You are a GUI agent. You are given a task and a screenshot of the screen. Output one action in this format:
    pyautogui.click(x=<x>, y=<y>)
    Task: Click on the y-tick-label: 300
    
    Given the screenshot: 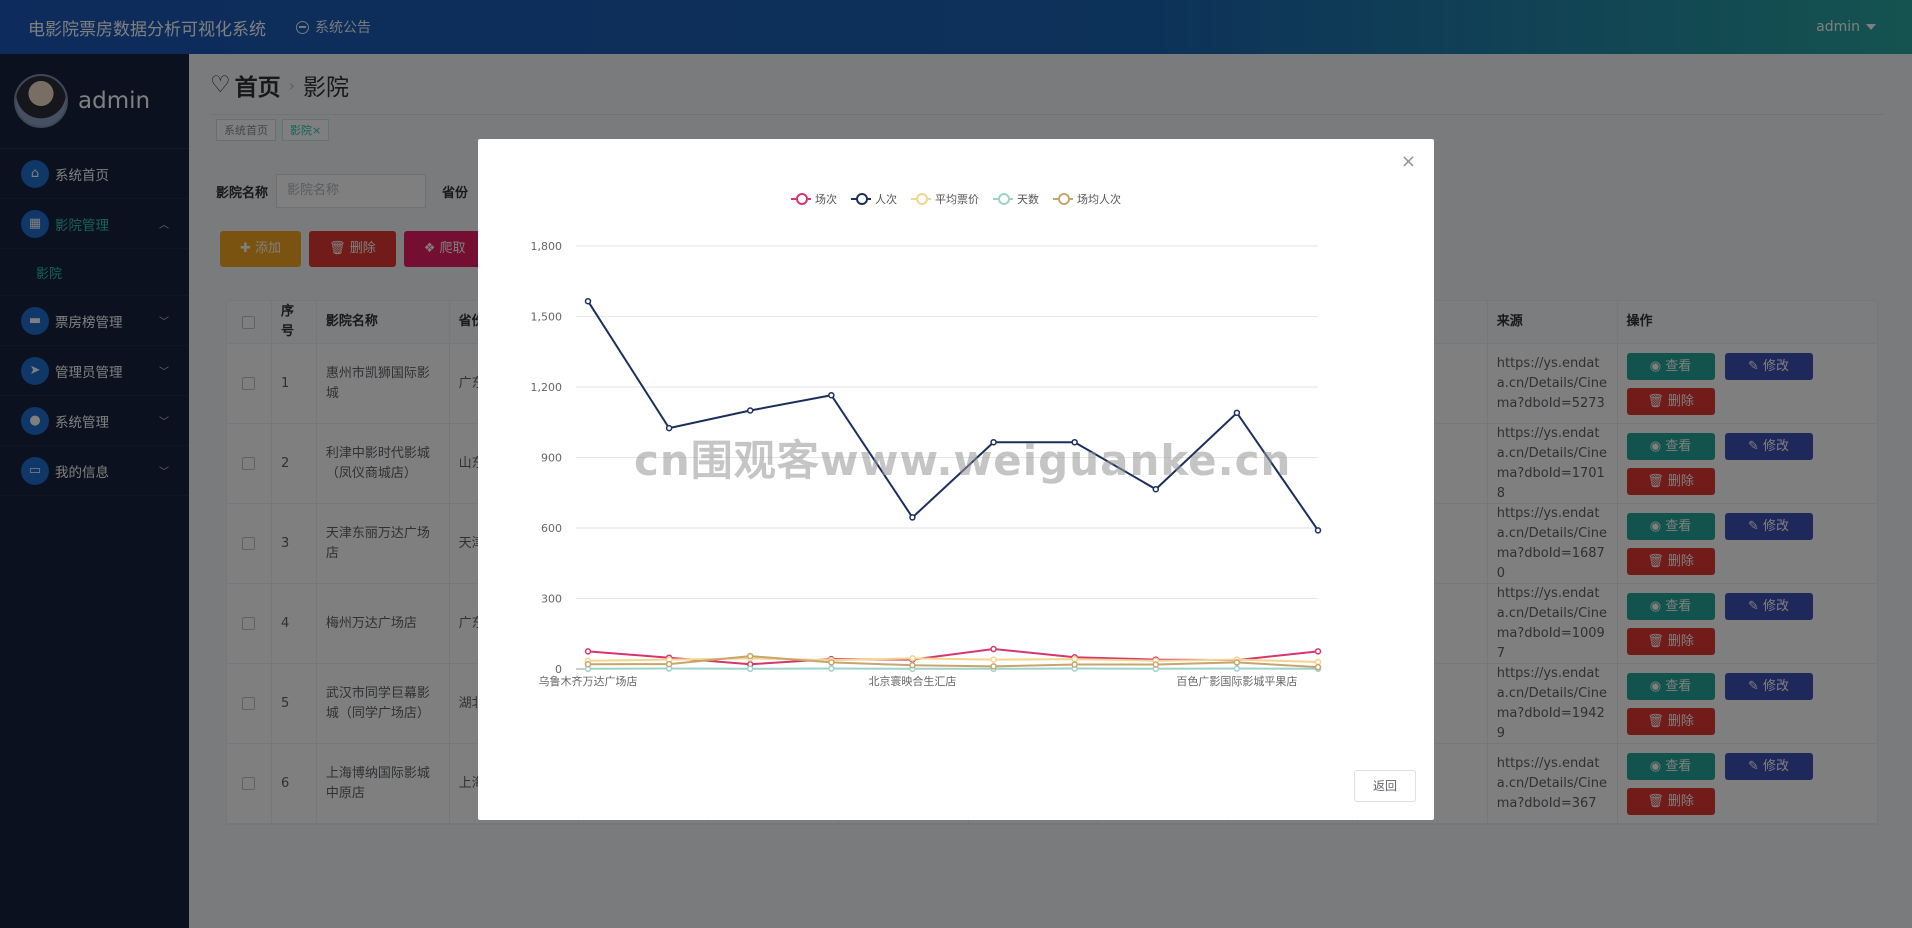 What is the action you would take?
    pyautogui.click(x=551, y=599)
    